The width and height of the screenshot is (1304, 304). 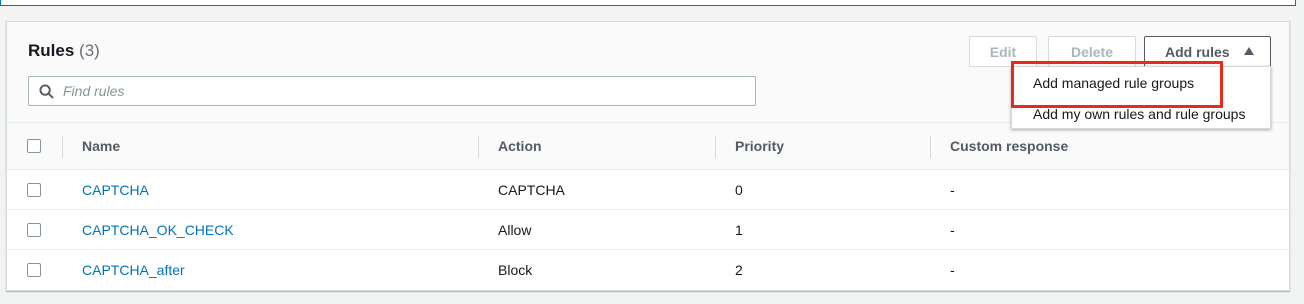 What do you see at coordinates (515, 270) in the screenshot?
I see `rule-action: Block` at bounding box center [515, 270].